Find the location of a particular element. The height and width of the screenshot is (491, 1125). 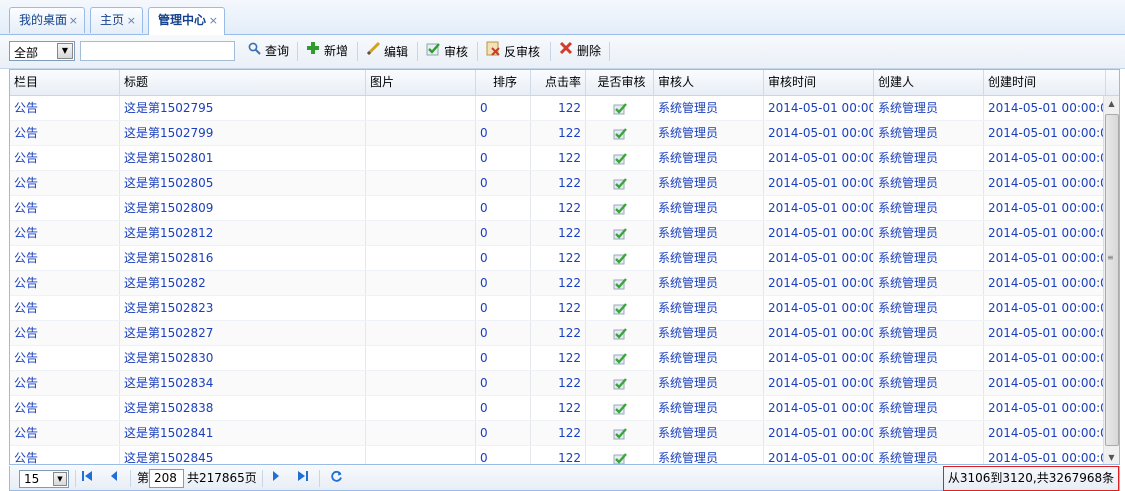

scroll-up-icon: ▲ is located at coordinates (1111, 104).